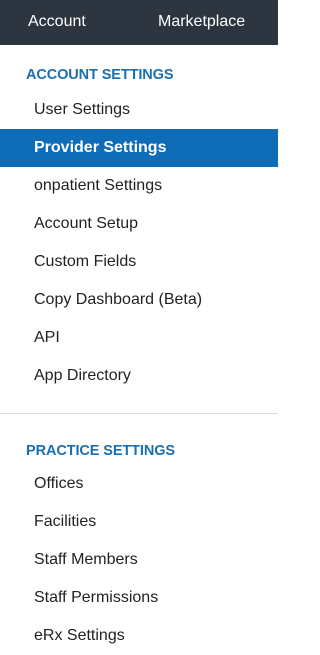 This screenshot has height=655, width=320. Describe the element at coordinates (139, 484) in the screenshot. I see `menu-item-offices: Offices` at that location.